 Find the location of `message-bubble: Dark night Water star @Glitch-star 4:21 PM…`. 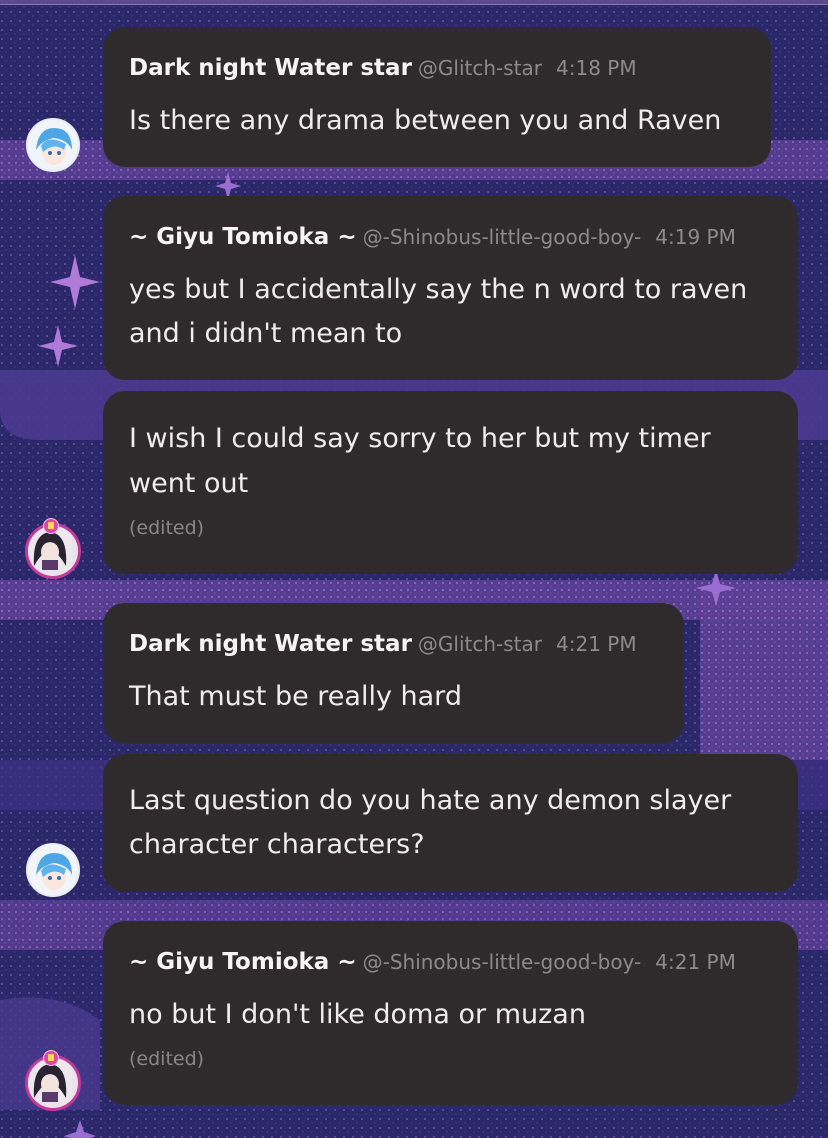

message-bubble: Dark night Water star @Glitch-star 4:21 PM… is located at coordinates (393, 673).